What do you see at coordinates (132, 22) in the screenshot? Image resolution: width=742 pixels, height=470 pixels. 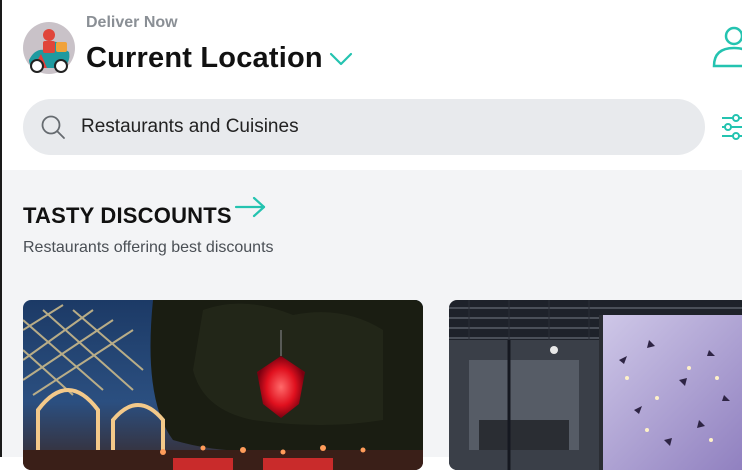 I see `deliver-mode-label: Deliver Now` at bounding box center [132, 22].